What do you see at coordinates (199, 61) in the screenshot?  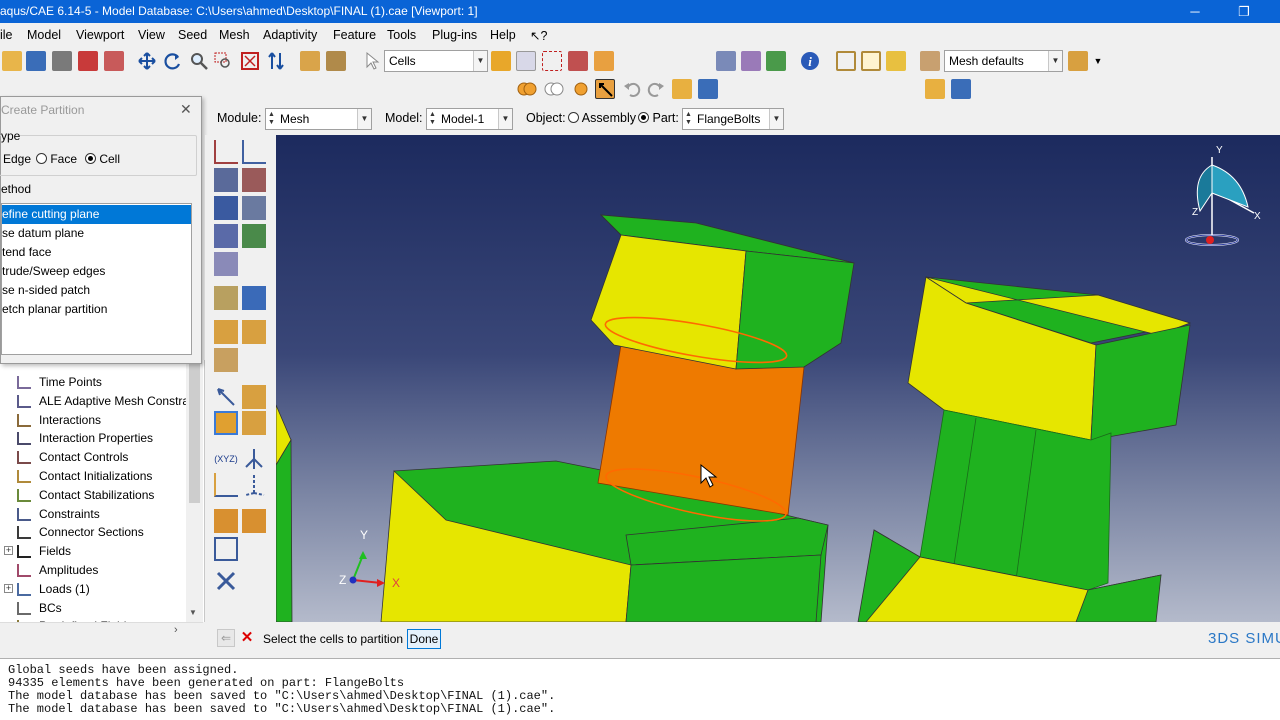 I see `zoom-icon` at bounding box center [199, 61].